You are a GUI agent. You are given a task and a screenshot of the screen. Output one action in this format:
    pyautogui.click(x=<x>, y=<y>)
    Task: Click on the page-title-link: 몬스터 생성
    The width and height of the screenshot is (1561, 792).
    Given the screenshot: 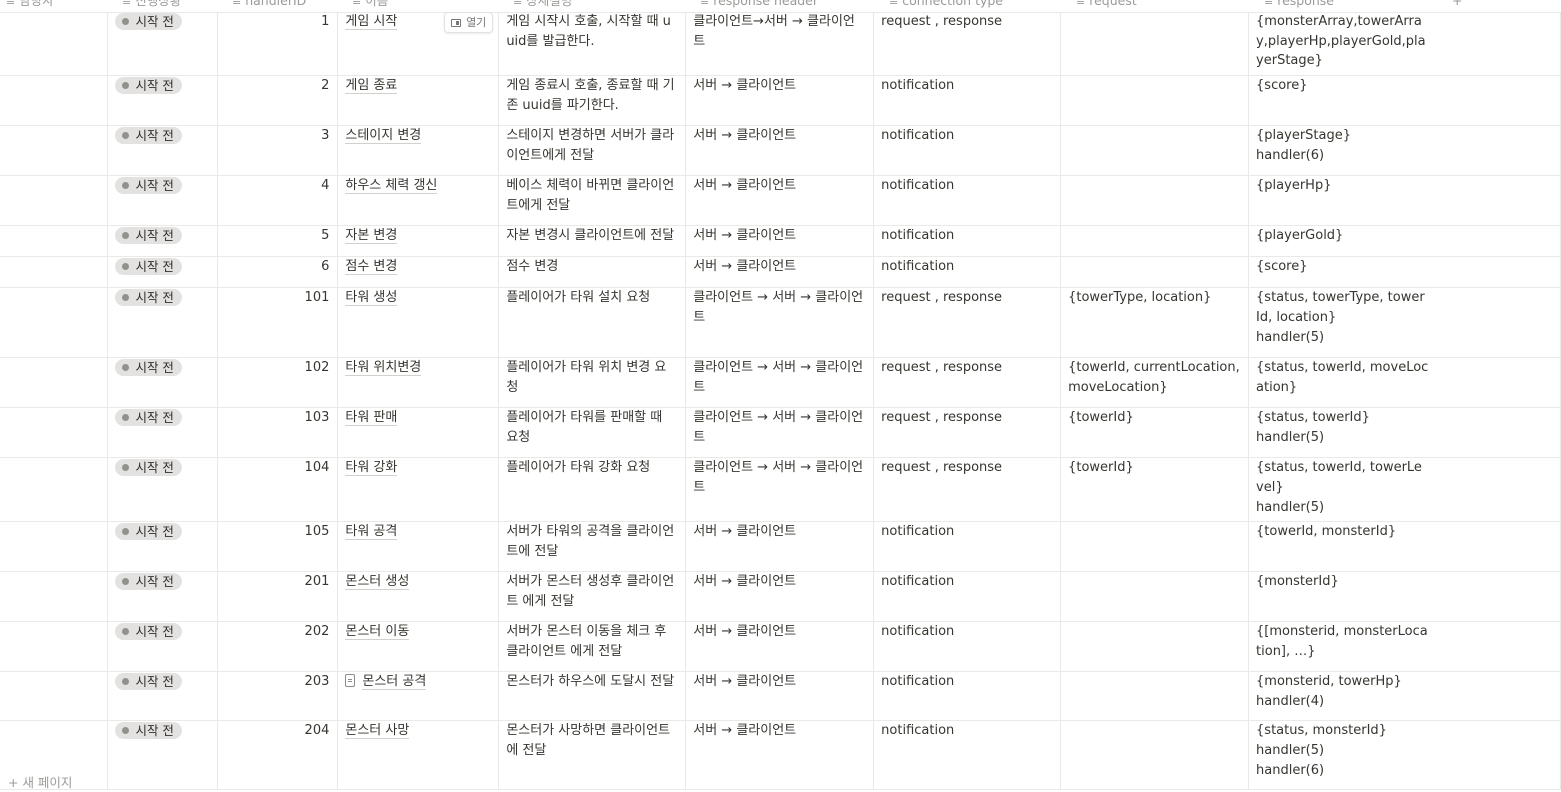 What is the action you would take?
    pyautogui.click(x=377, y=582)
    